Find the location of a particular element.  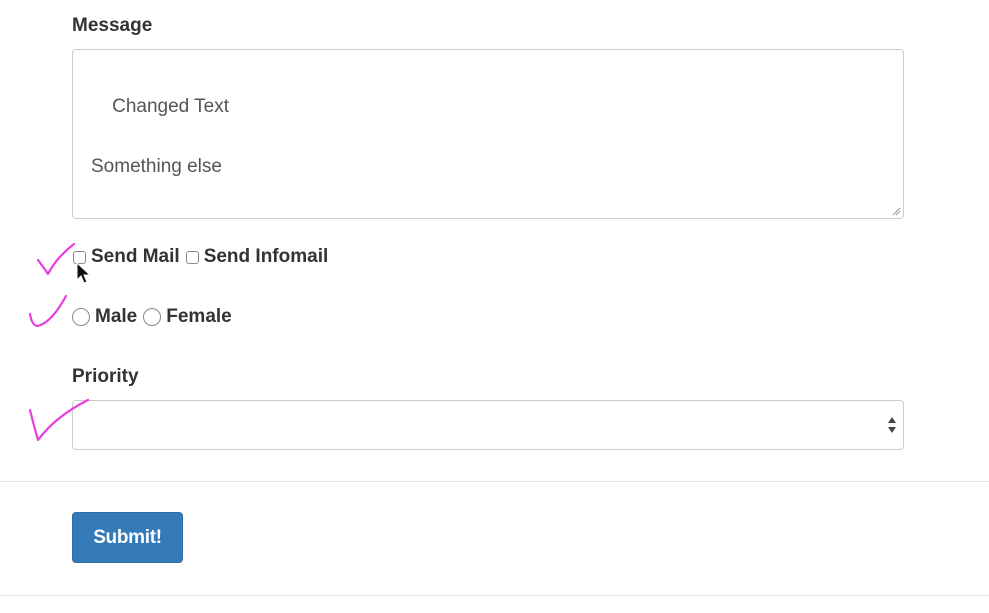

annotation-check-1-icon is located at coordinates (56, 259).